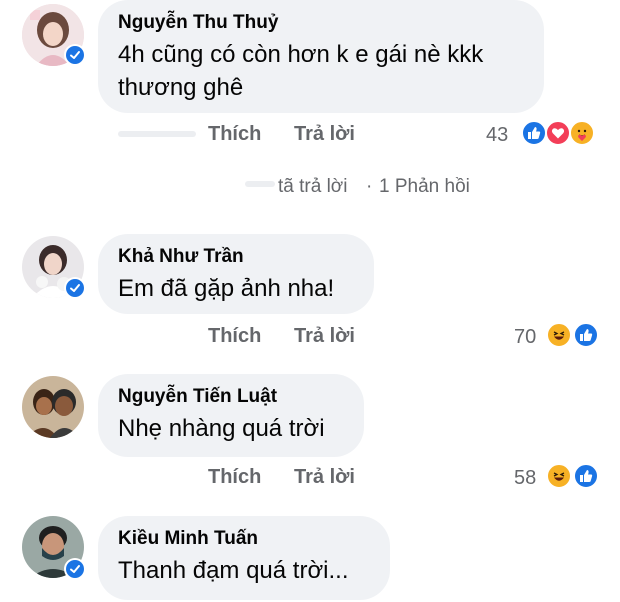 The width and height of the screenshot is (620, 602). Describe the element at coordinates (234, 257) in the screenshot. I see `comment-author: Khả Như Trần` at that location.